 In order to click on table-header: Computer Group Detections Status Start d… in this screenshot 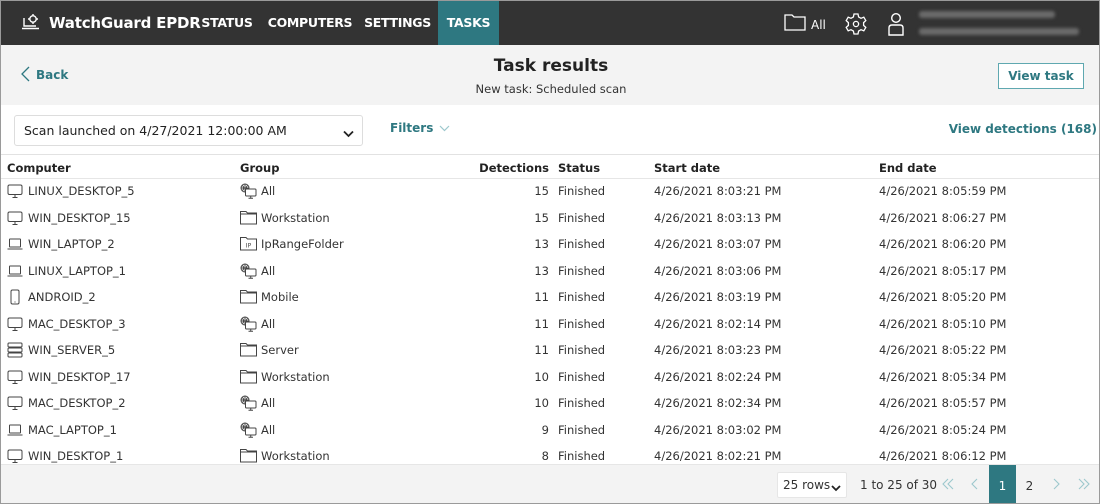, I will do `click(550, 167)`.